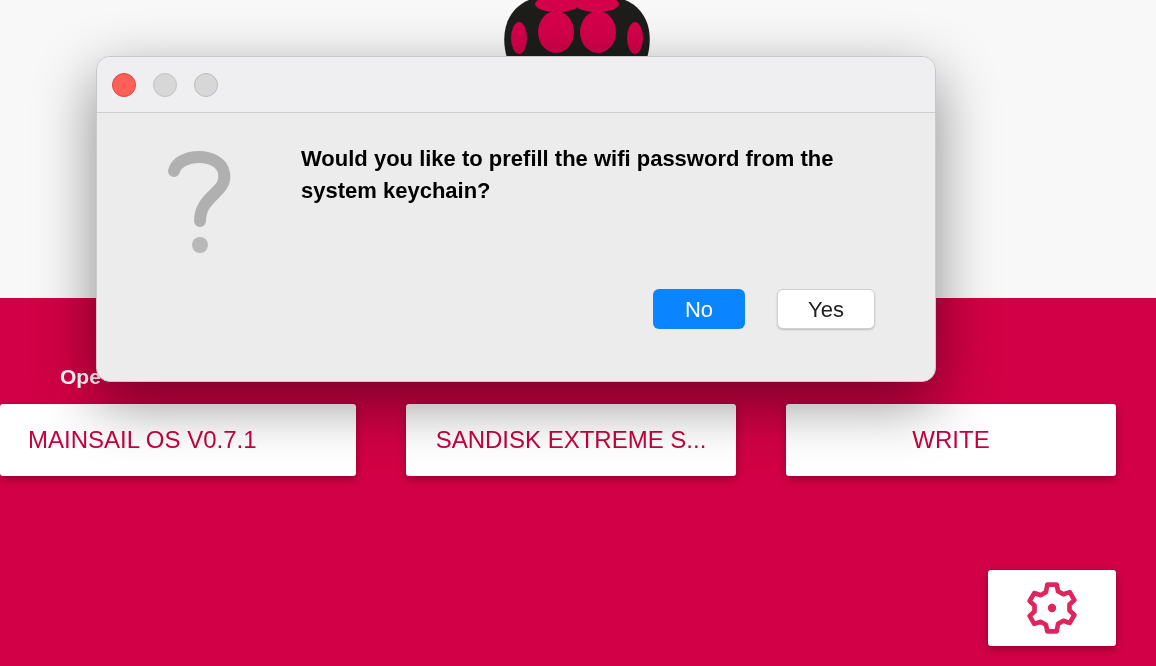 The image size is (1156, 666). What do you see at coordinates (124, 84) in the screenshot?
I see `close-button` at bounding box center [124, 84].